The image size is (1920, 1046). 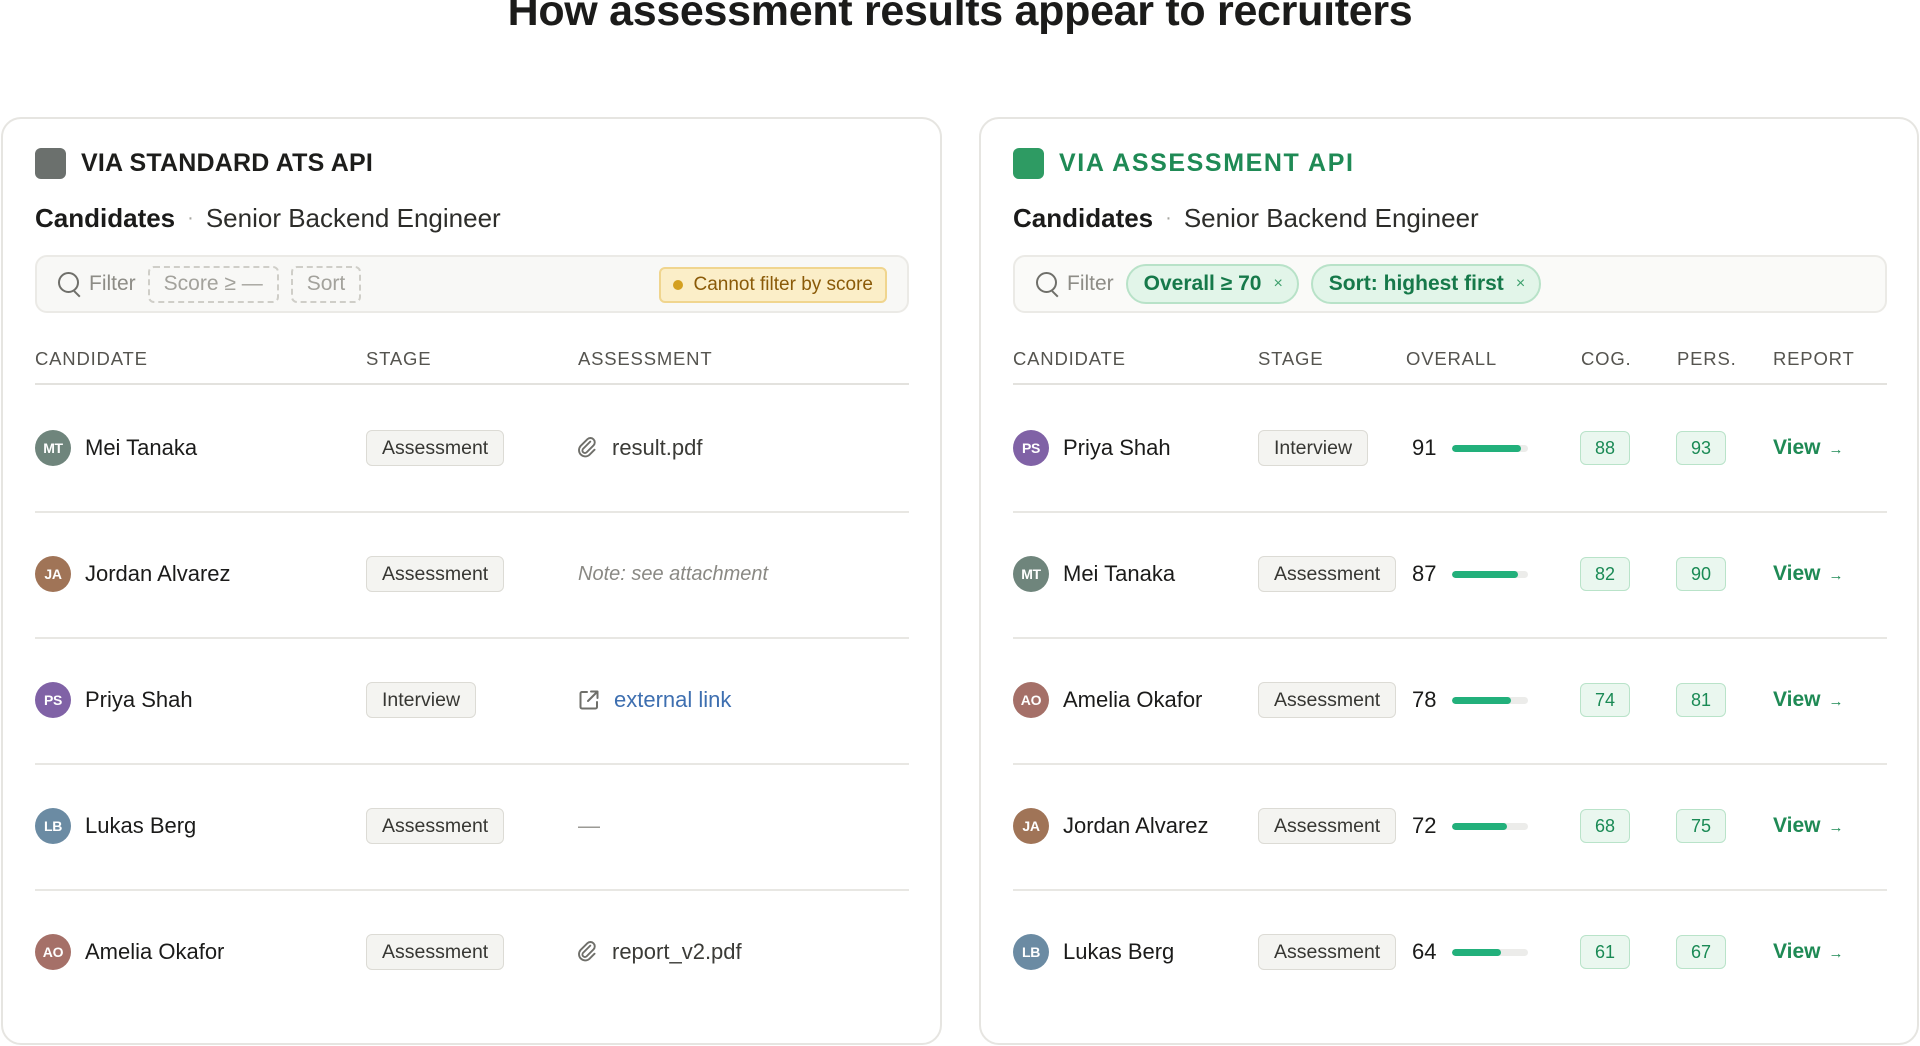 I want to click on table-row: MT Mei Tanaka Assessment 87 82 90 View →, so click(x=1450, y=574).